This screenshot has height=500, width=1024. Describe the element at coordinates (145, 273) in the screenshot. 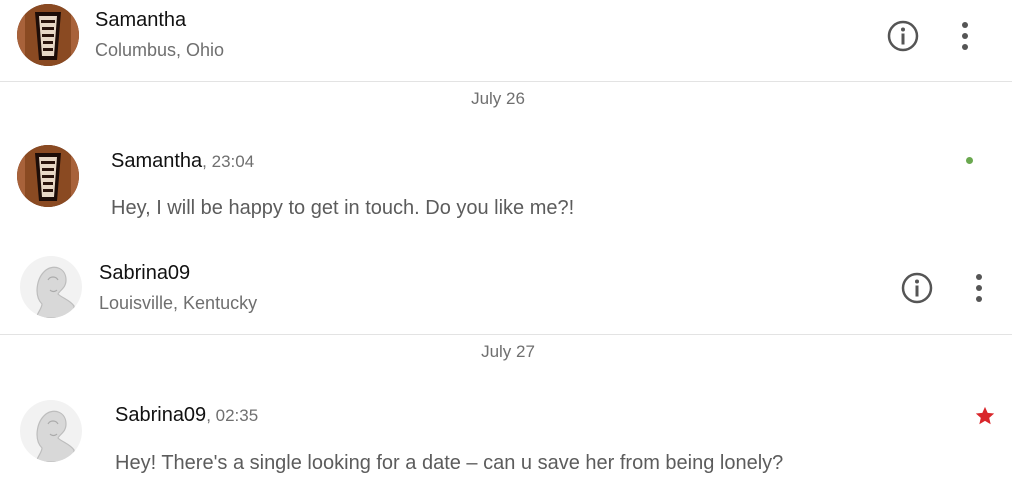

I see `contact-name: Sabrina09` at that location.